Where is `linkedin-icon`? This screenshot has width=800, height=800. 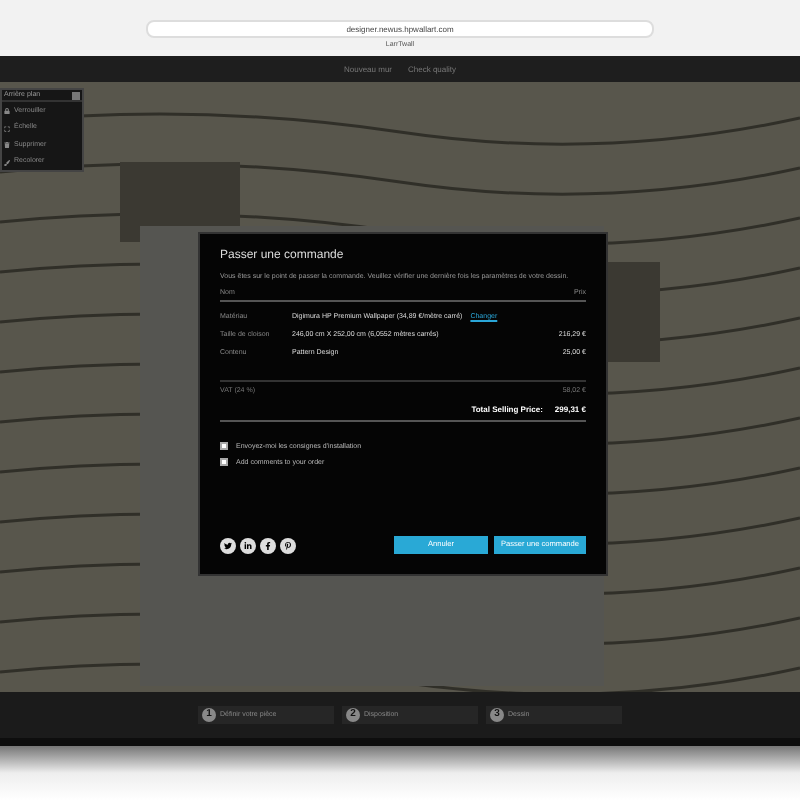 linkedin-icon is located at coordinates (248, 545).